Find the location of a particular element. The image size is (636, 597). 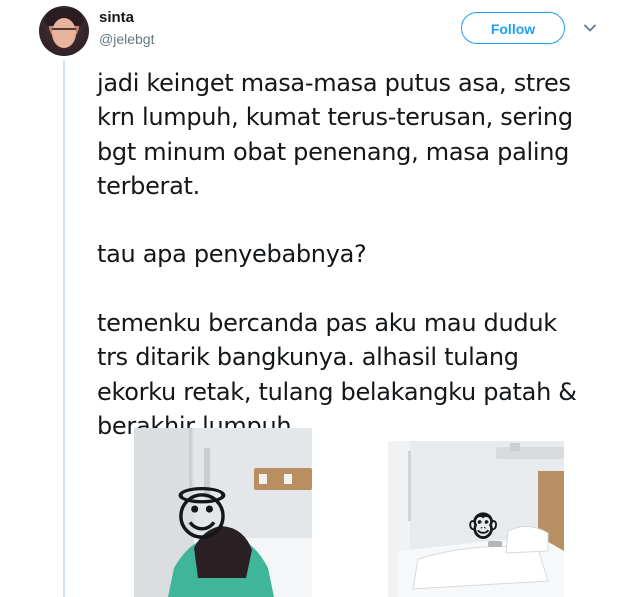

thread-line is located at coordinates (64, 328).